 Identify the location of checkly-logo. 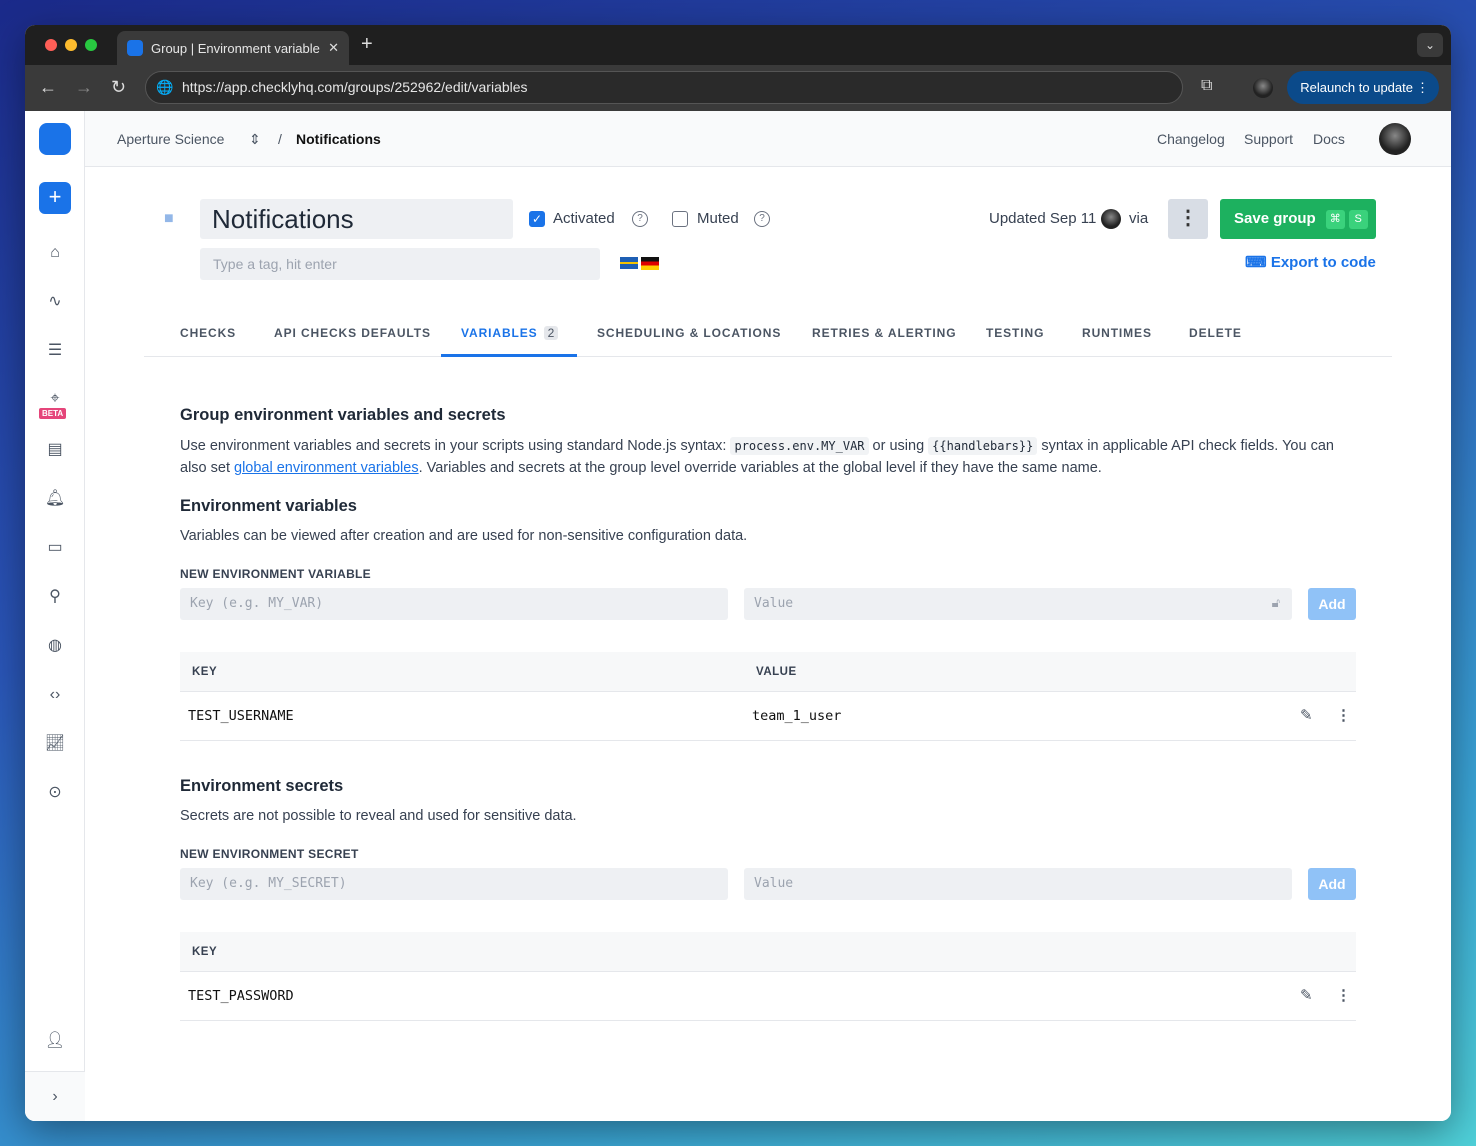
(55, 139).